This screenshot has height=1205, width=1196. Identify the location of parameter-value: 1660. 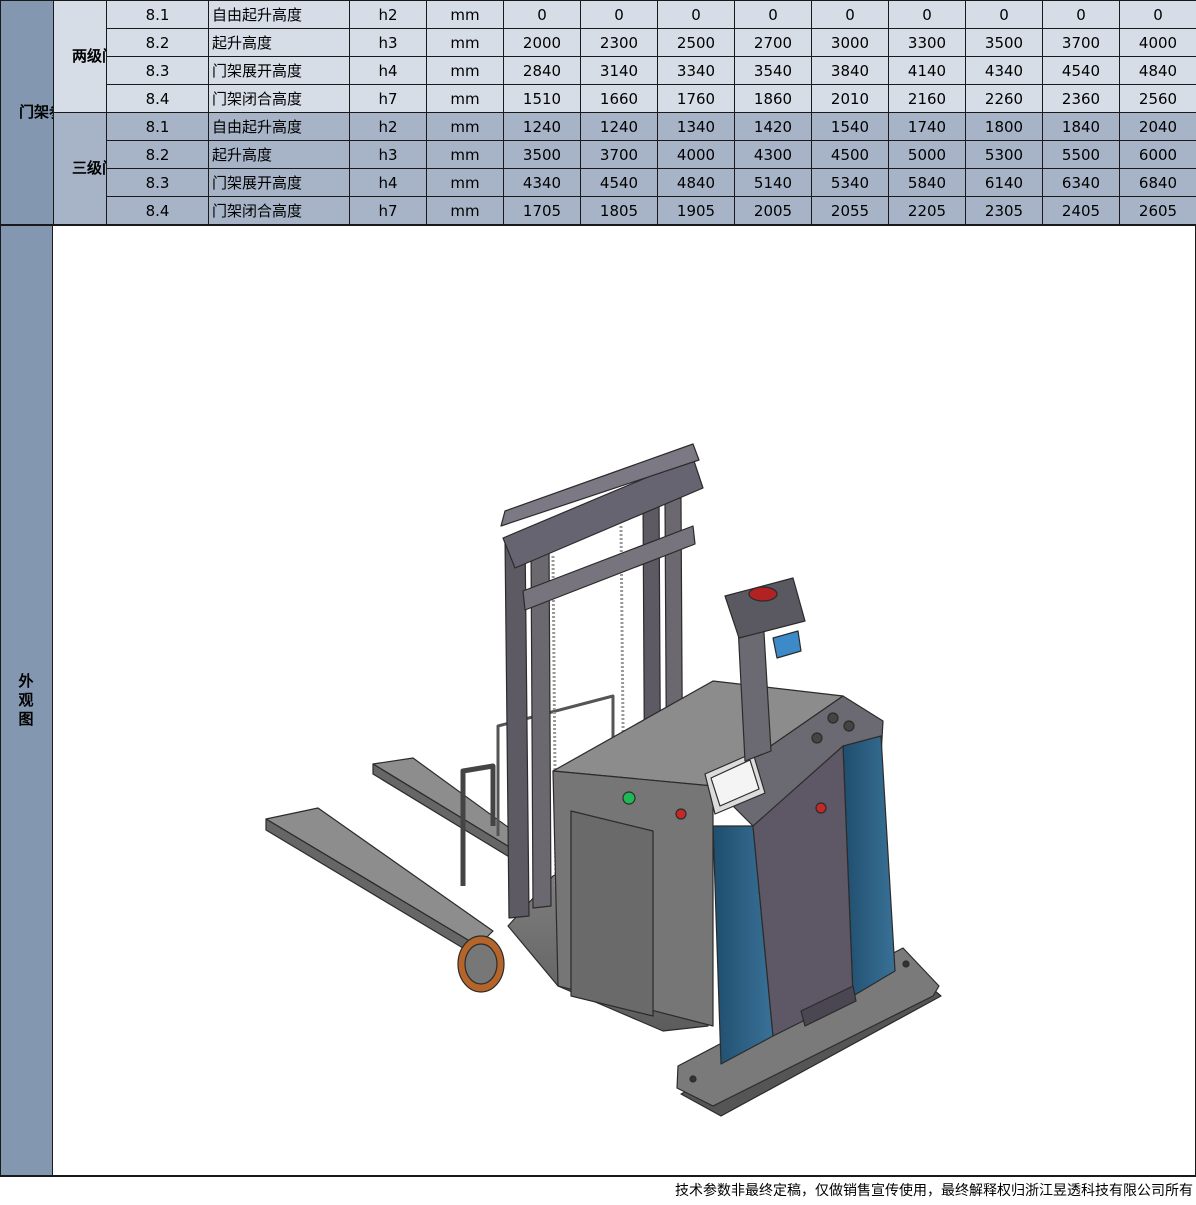
(619, 98).